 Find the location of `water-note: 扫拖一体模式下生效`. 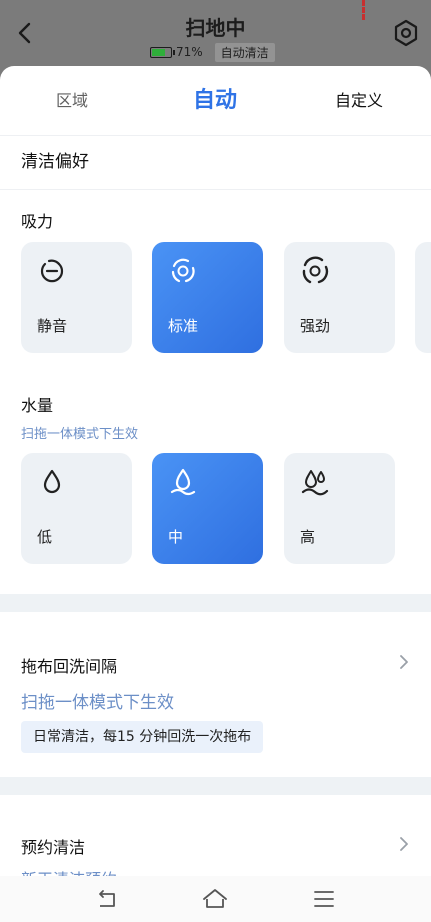

water-note: 扫拖一体模式下生效 is located at coordinates (80, 434).